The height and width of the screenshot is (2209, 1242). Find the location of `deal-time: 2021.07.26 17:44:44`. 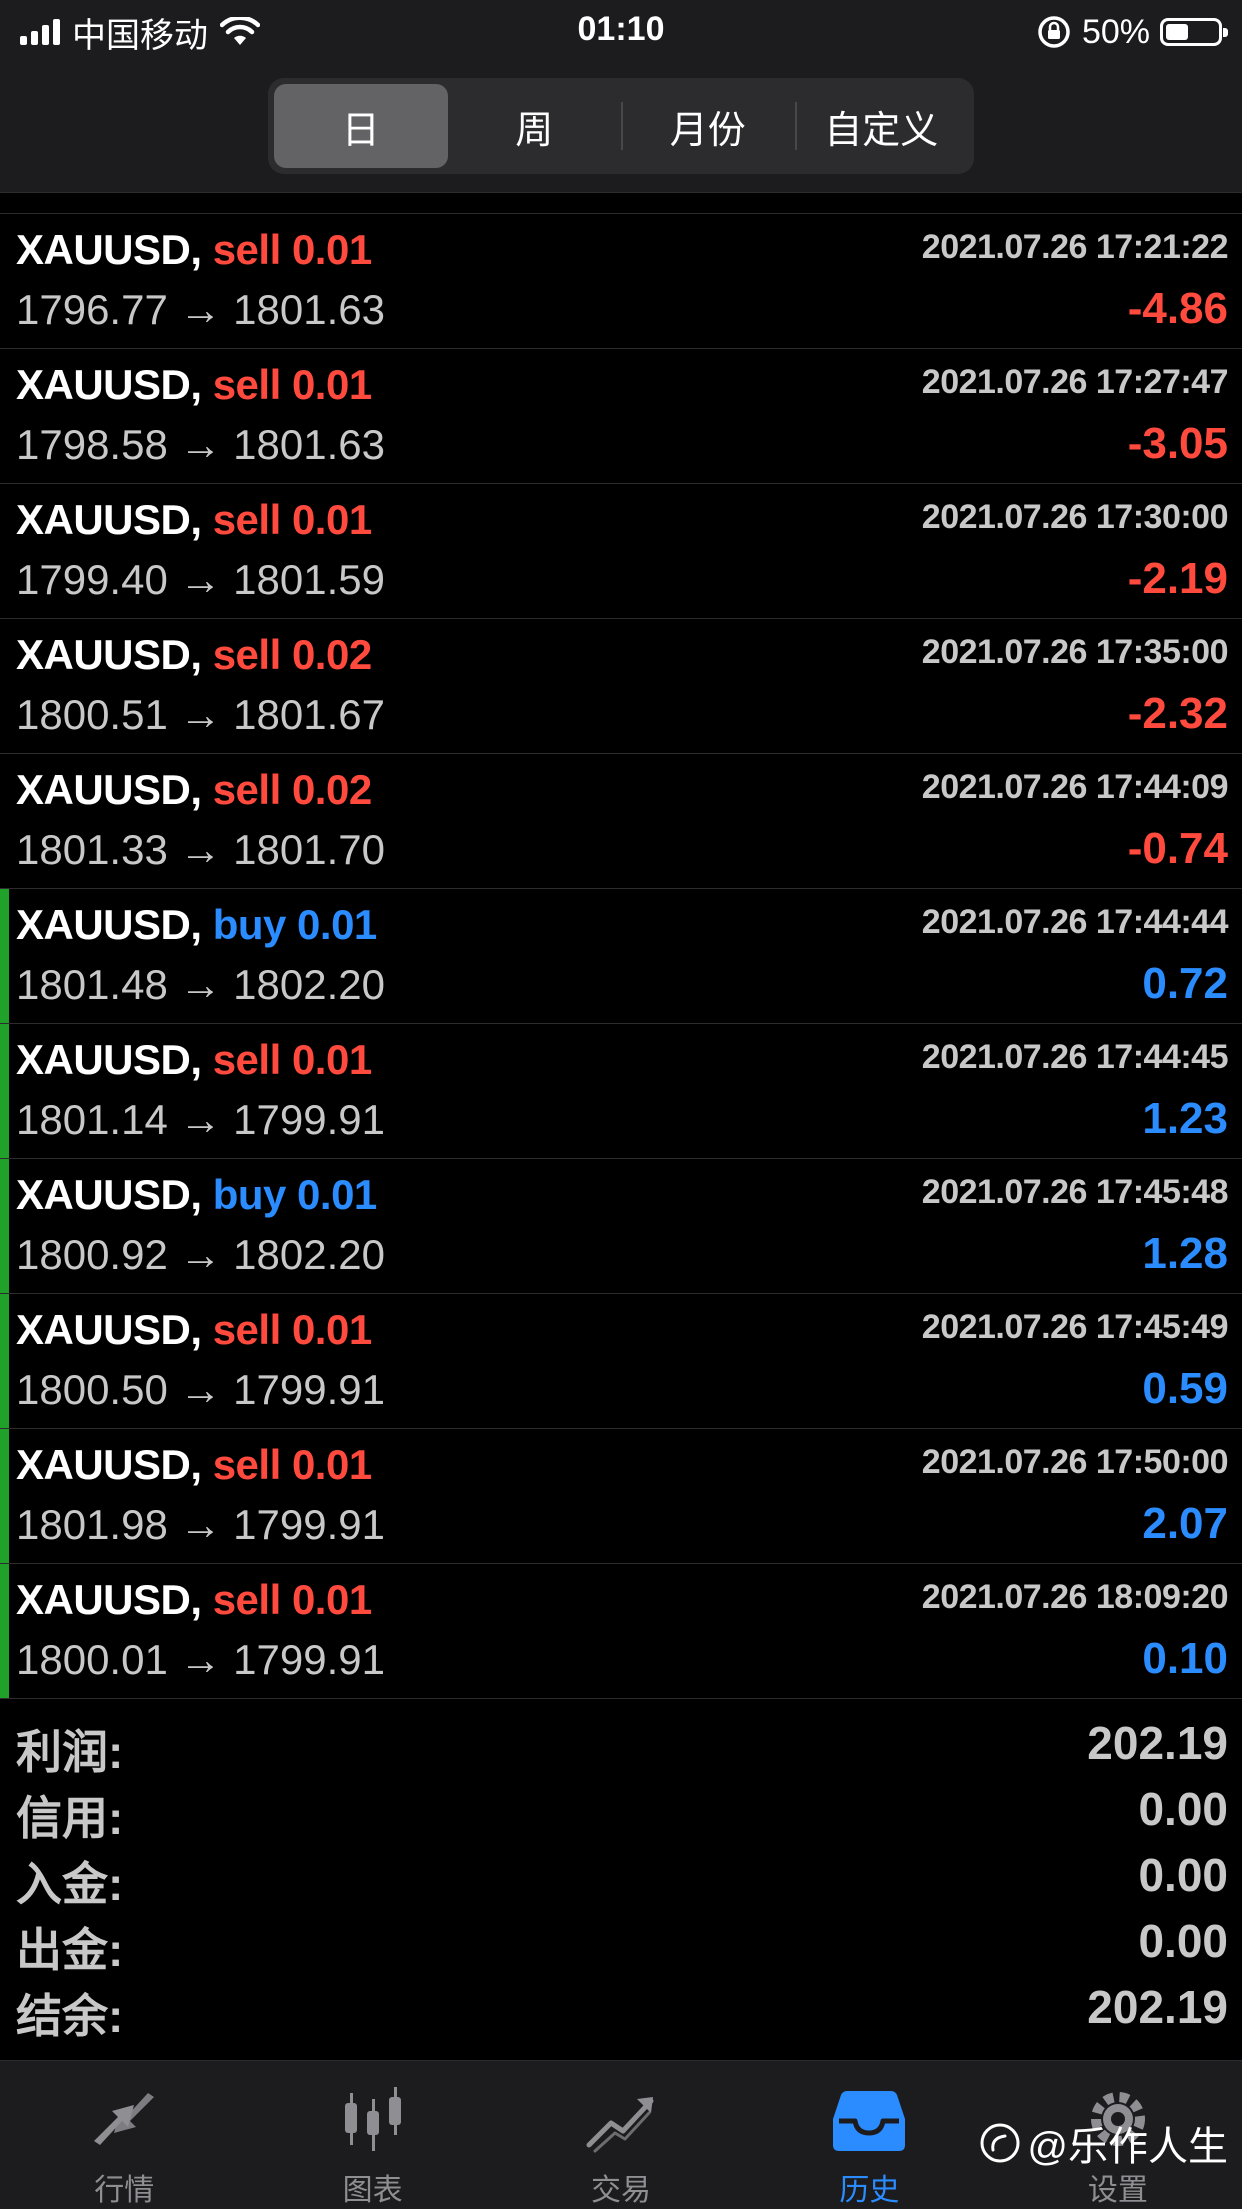

deal-time: 2021.07.26 17:44:44 is located at coordinates (1075, 922).